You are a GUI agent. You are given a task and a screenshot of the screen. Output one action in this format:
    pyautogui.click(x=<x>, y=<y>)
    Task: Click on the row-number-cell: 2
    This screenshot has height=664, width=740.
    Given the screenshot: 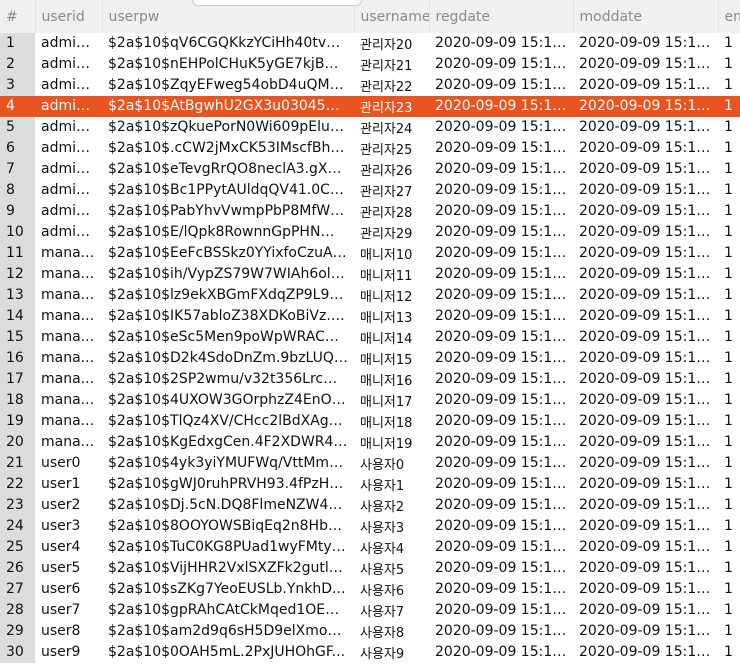 What is the action you would take?
    pyautogui.click(x=17, y=64)
    